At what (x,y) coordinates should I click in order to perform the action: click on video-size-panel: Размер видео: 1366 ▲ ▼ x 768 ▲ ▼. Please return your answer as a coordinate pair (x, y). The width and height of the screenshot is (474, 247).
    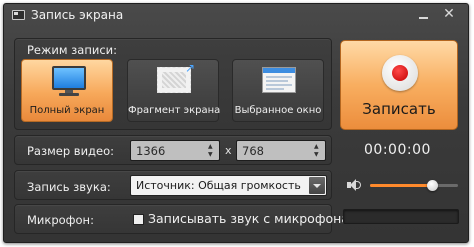
    Looking at the image, I should click on (173, 150).